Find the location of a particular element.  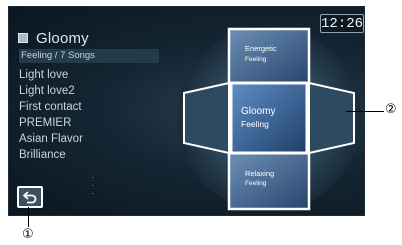

cube-face-gloomy is located at coordinates (269, 118).